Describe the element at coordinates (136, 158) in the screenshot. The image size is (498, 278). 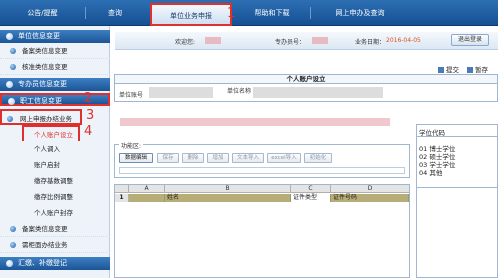
I see `data-edit-button: 数据编辑` at that location.